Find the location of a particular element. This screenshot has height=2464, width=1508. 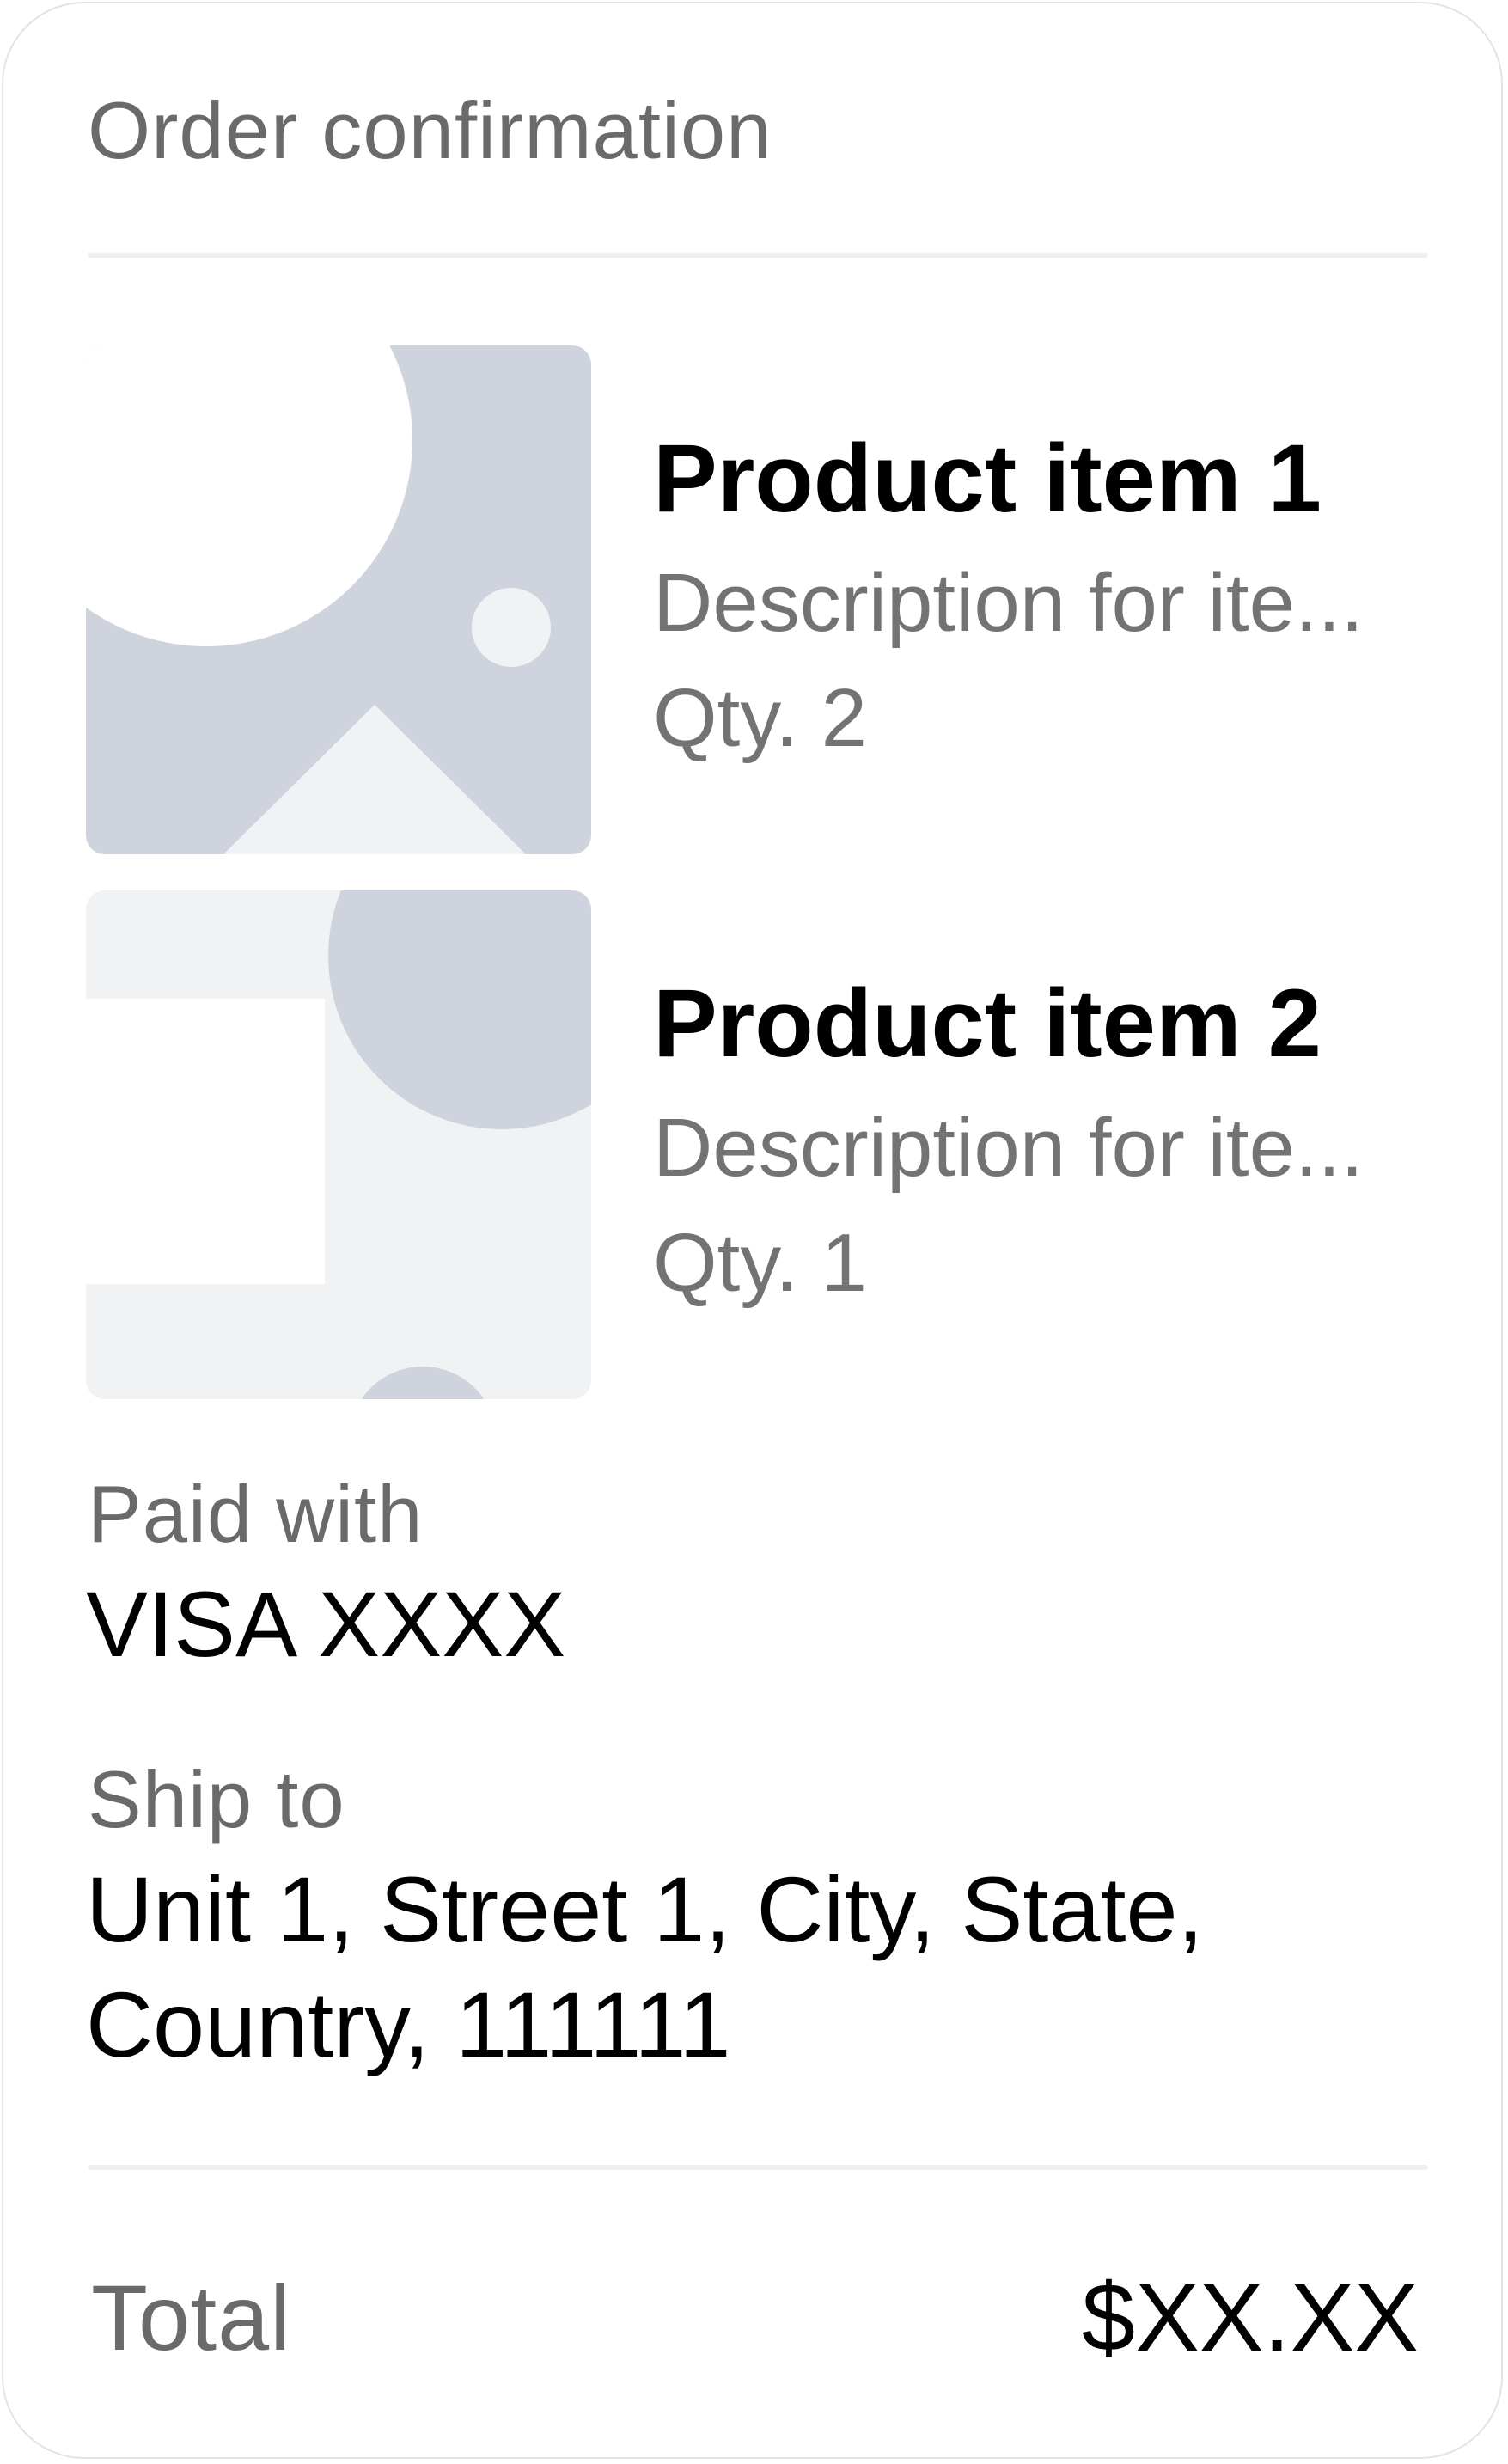

product-quantity: Qty. 2 is located at coordinates (760, 718).